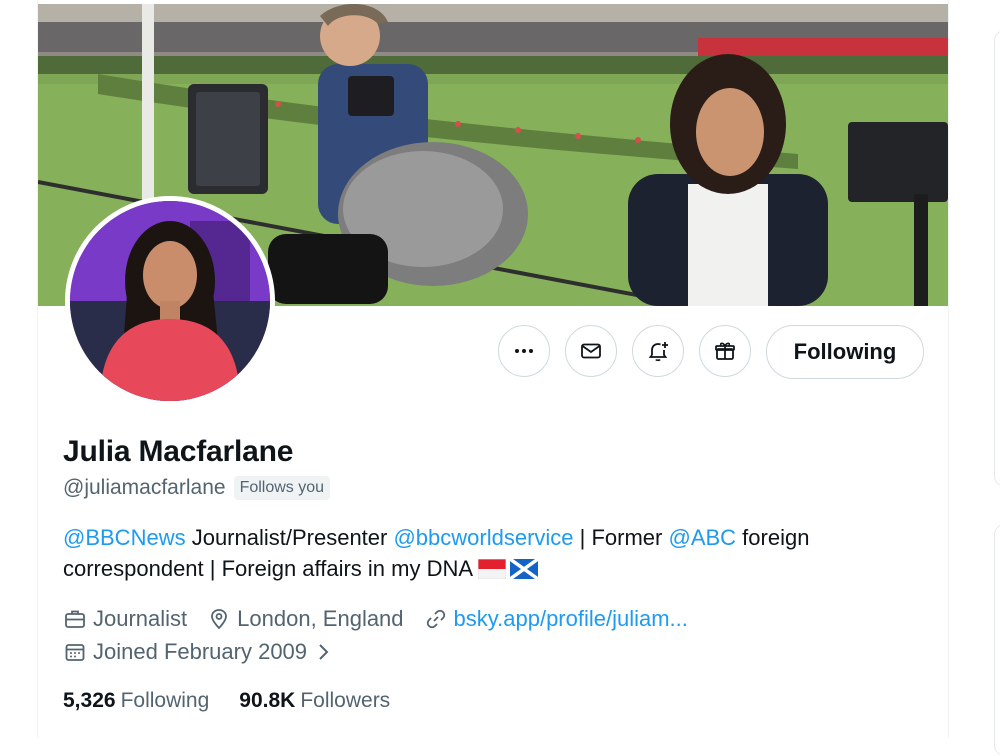  I want to click on bio-mention-abc: @ABC, so click(702, 537).